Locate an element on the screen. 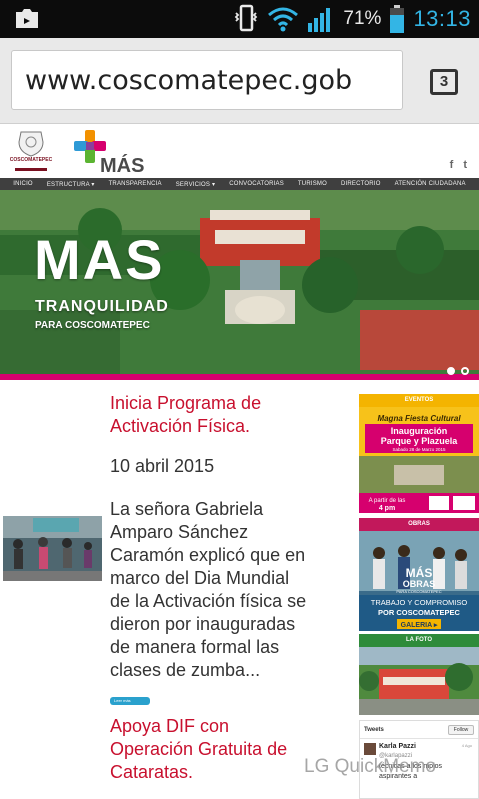  facebook-icon: f is located at coordinates (452, 165).